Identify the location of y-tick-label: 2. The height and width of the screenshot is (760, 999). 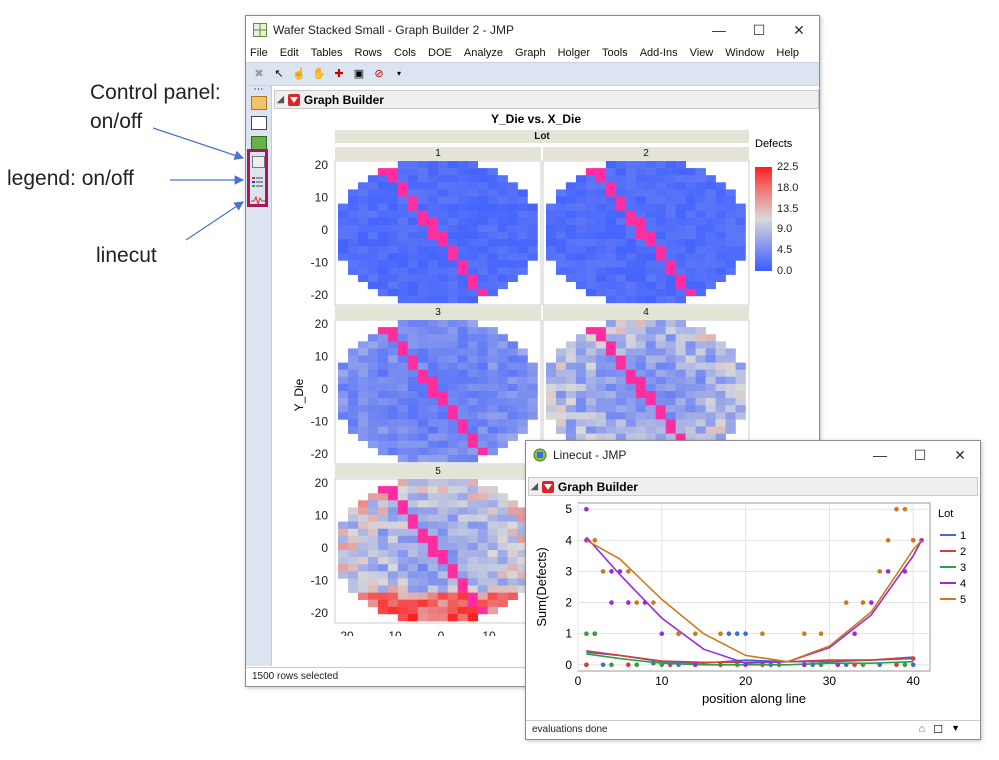
(568, 603).